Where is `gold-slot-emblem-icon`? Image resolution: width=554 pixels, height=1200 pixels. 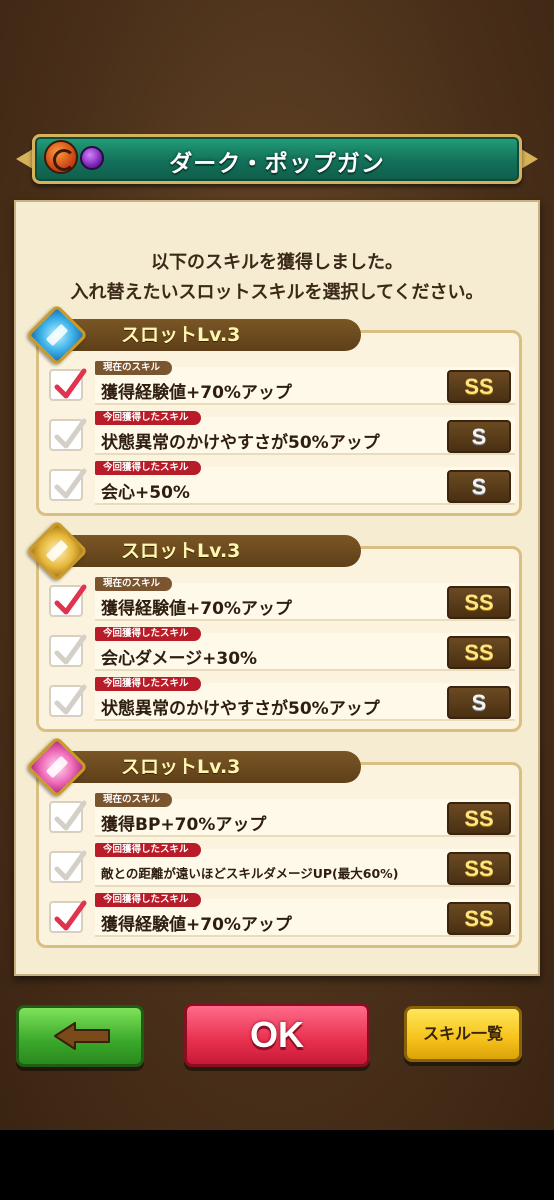
gold-slot-emblem-icon is located at coordinates (57, 551).